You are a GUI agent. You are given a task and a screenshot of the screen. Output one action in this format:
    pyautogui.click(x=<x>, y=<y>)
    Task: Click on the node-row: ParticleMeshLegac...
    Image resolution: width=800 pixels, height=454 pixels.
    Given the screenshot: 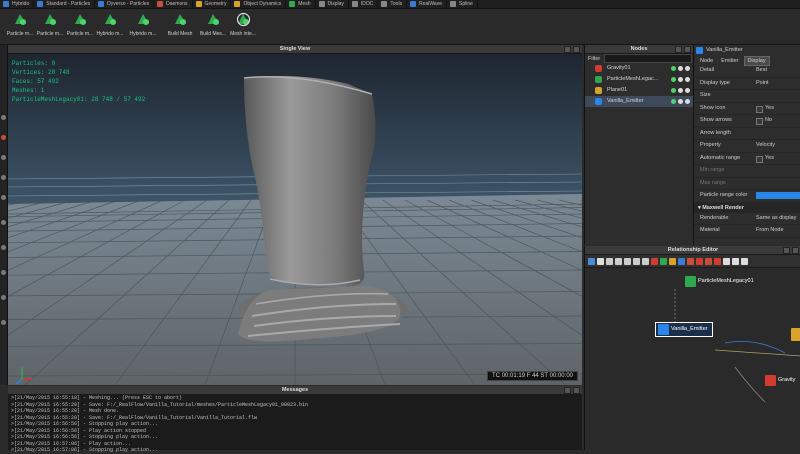 What is the action you would take?
    pyautogui.click(x=639, y=79)
    